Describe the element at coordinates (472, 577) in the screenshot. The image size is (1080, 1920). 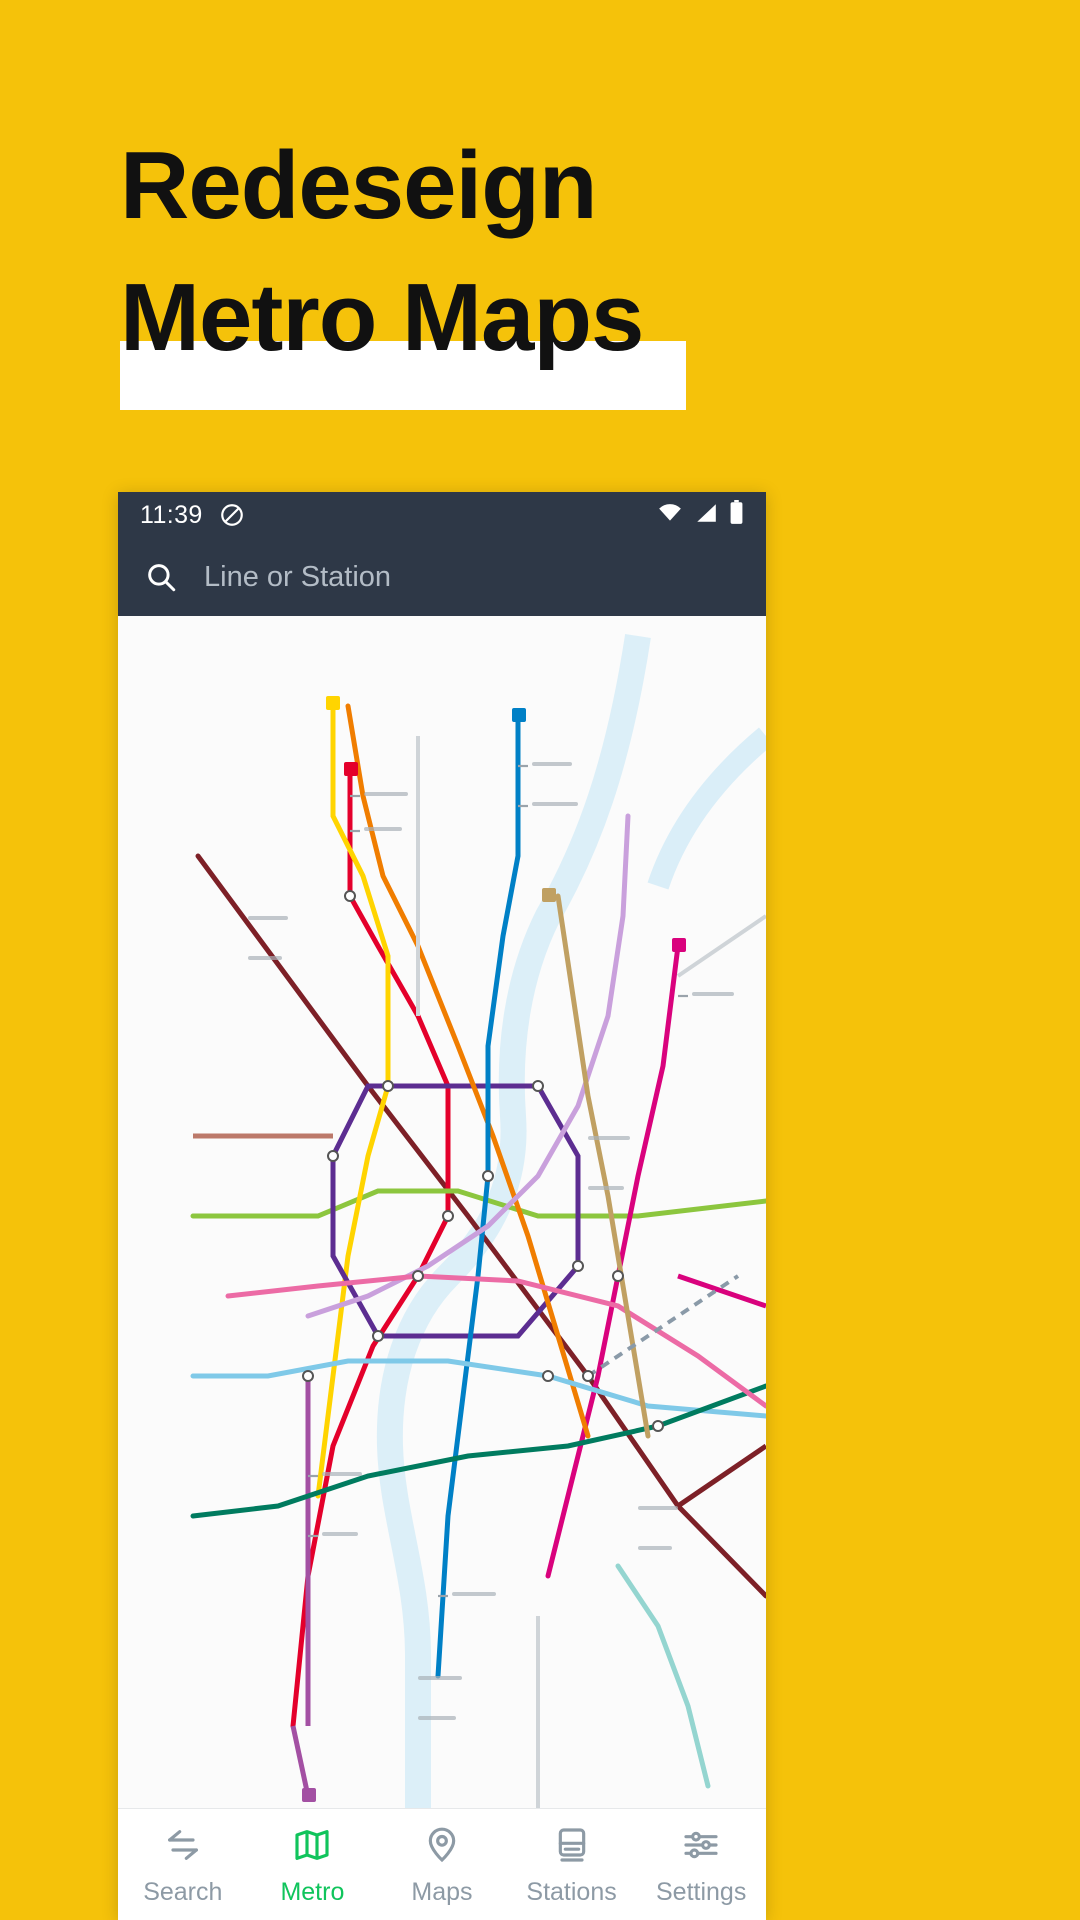
I see `search-input` at that location.